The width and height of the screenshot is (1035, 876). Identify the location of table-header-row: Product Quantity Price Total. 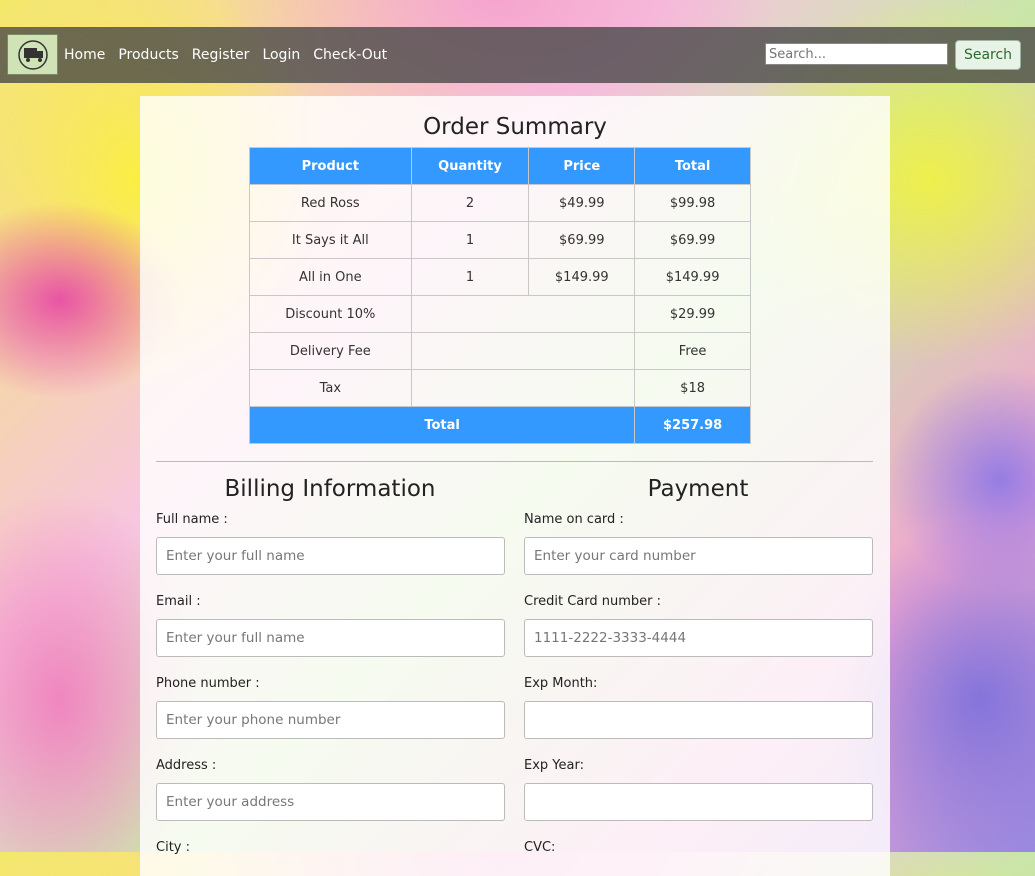
(500, 166).